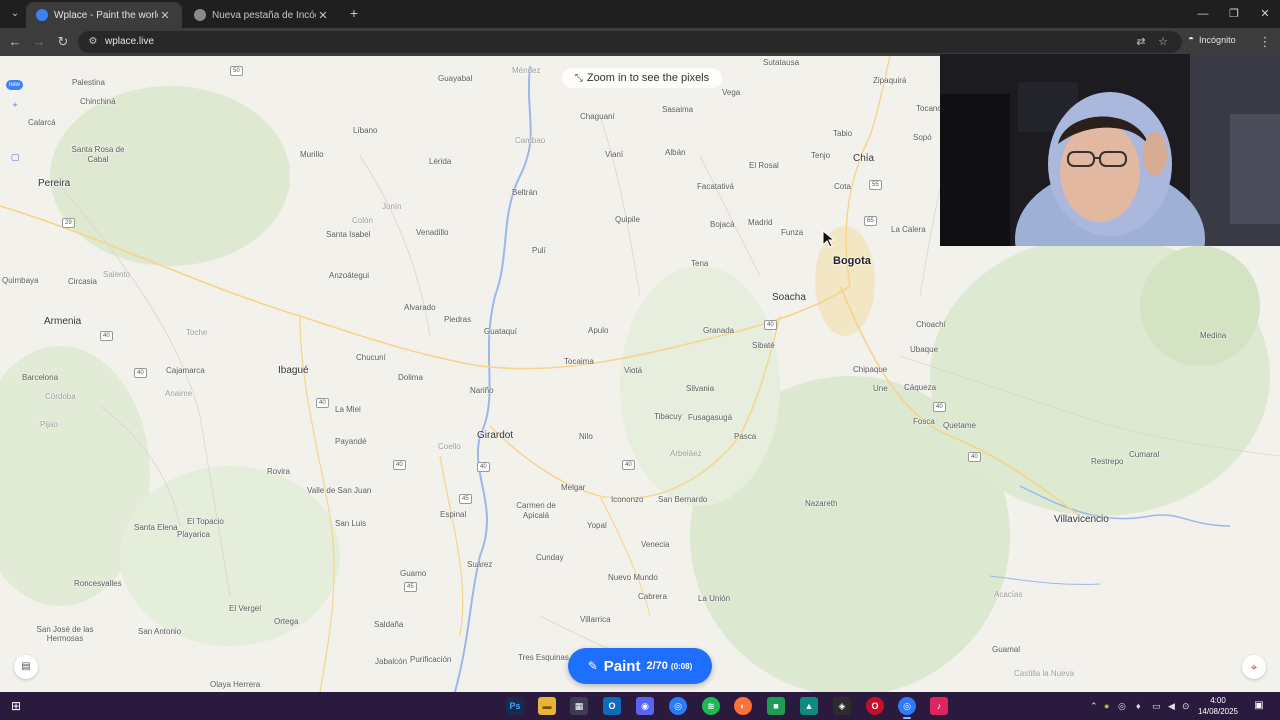 This screenshot has width=1280, height=720. Describe the element at coordinates (1110, 150) in the screenshot. I see `streamer-webcam-image` at that location.